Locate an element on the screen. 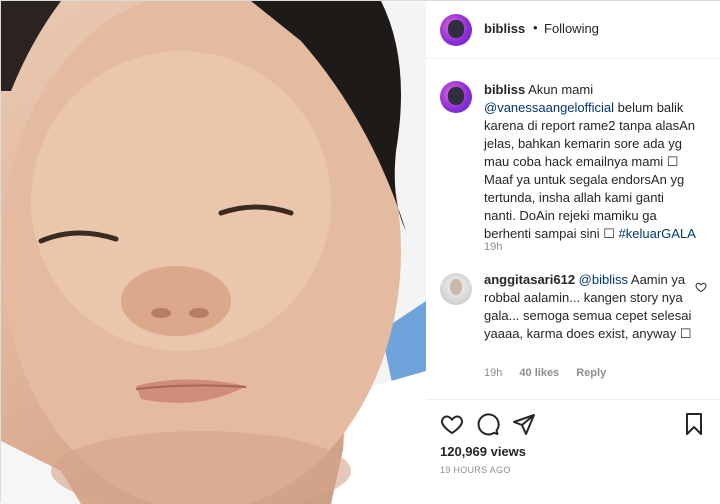  post-time: 19 HOURS AGO is located at coordinates (475, 470).